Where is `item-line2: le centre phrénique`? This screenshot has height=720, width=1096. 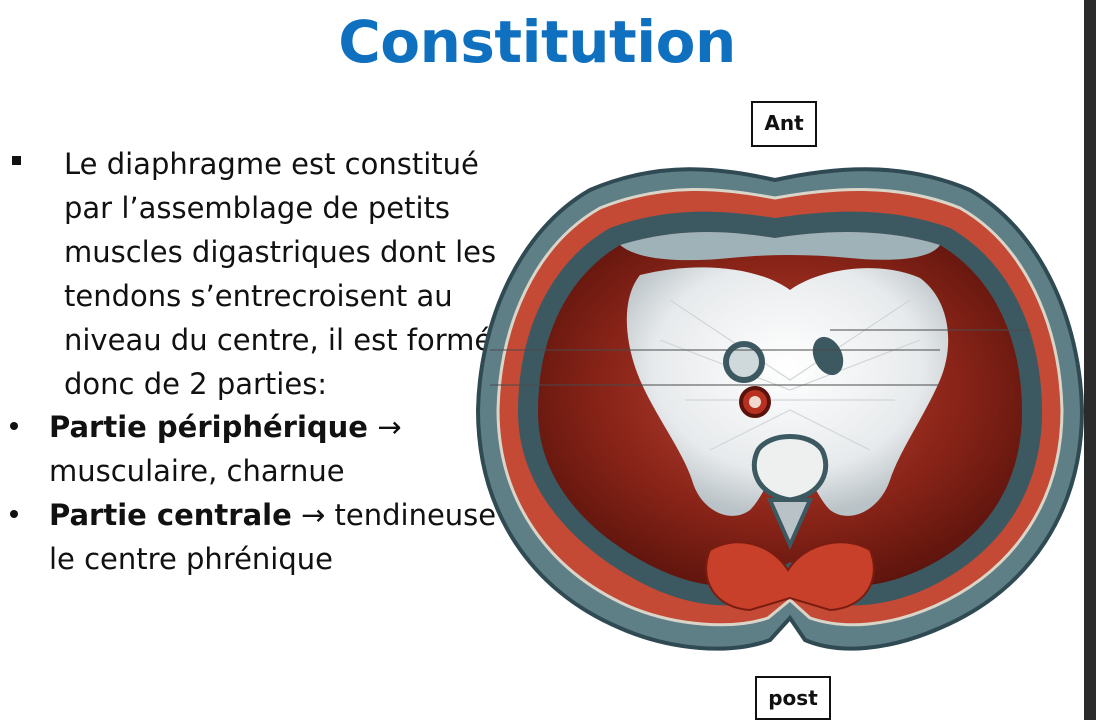
item-line2: le centre phrénique is located at coordinates (191, 559).